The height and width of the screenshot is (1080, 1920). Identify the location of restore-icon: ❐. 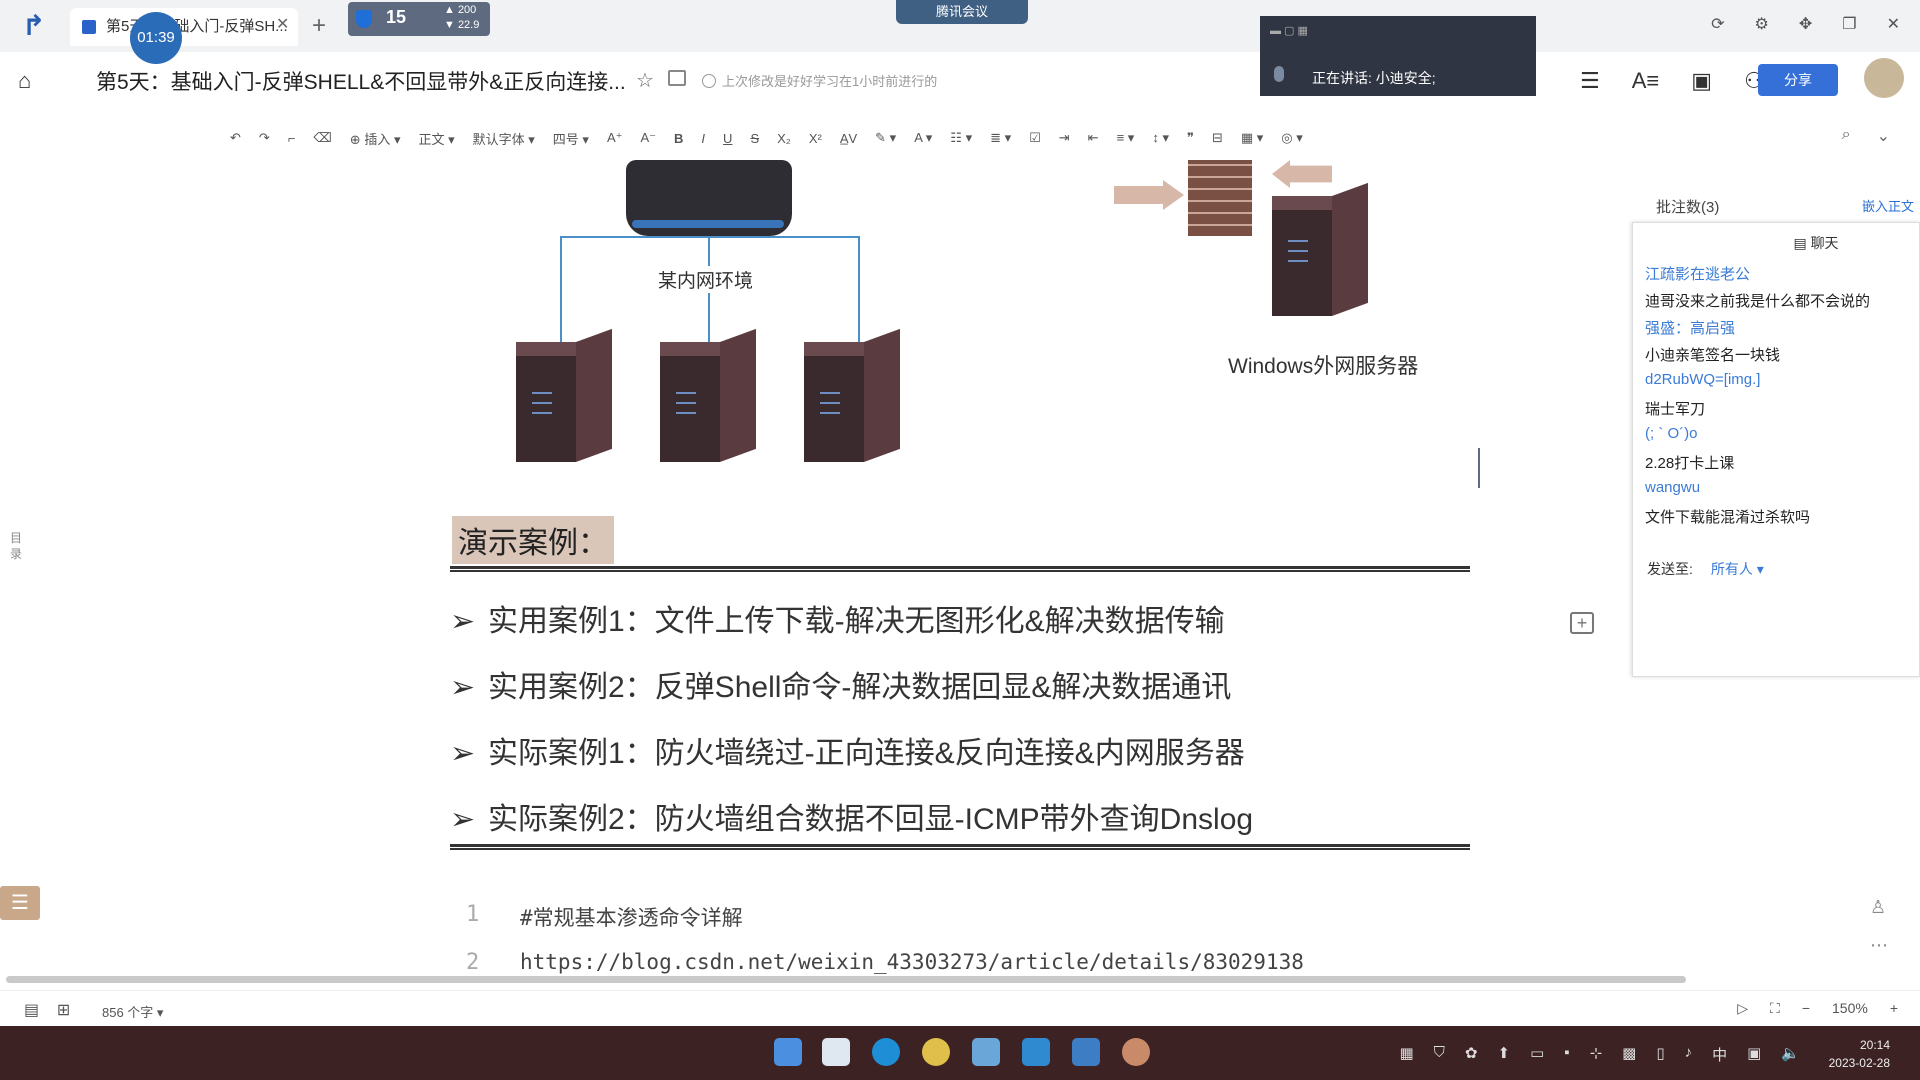
(1849, 24).